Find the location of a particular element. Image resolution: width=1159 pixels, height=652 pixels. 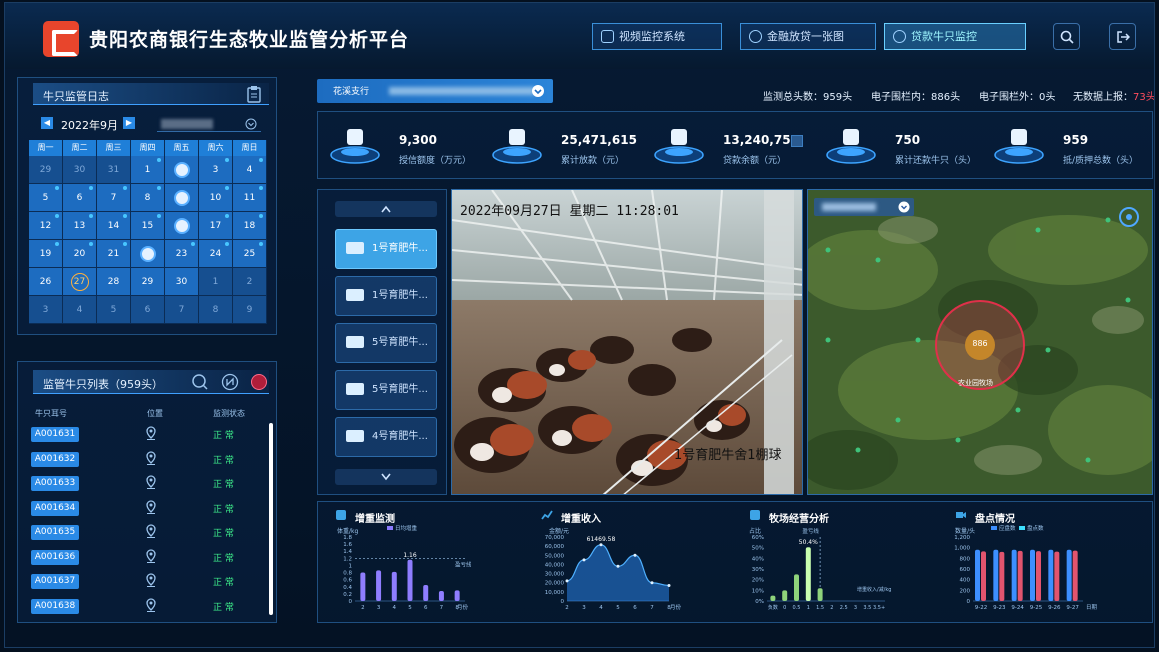

cow-ear-tag: A001638 is located at coordinates (55, 606).